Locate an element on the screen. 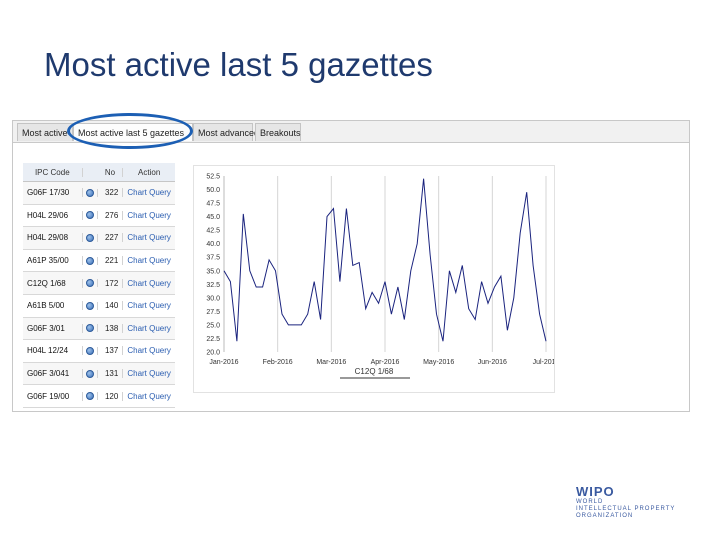 The image size is (720, 540). x-tick-label: Mar-2016 is located at coordinates (331, 362).